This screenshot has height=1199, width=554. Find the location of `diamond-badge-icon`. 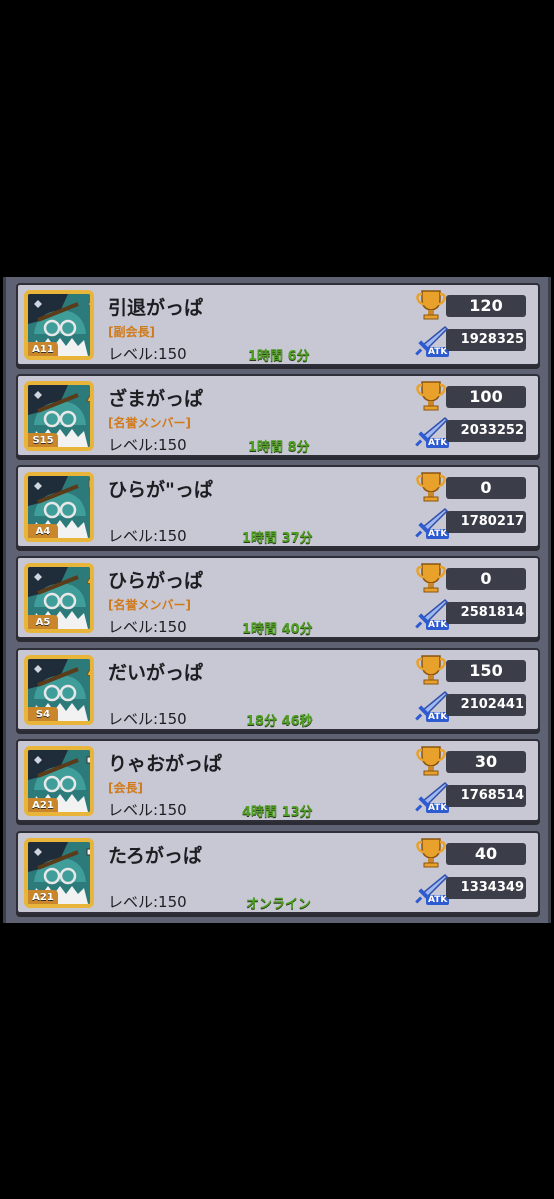

diamond-badge-icon is located at coordinates (88, 304).